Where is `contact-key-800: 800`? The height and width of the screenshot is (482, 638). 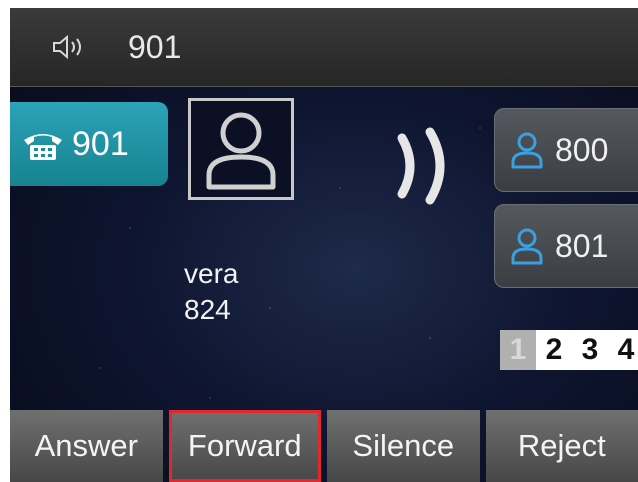 contact-key-800: 800 is located at coordinates (566, 150).